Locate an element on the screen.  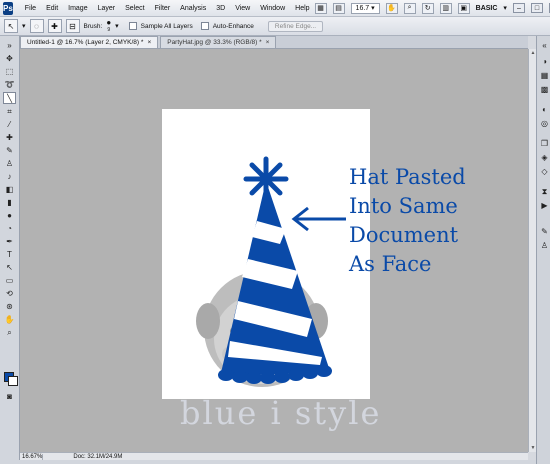
subtract-from-selection-icon: ⊟ is located at coordinates (72, 26).